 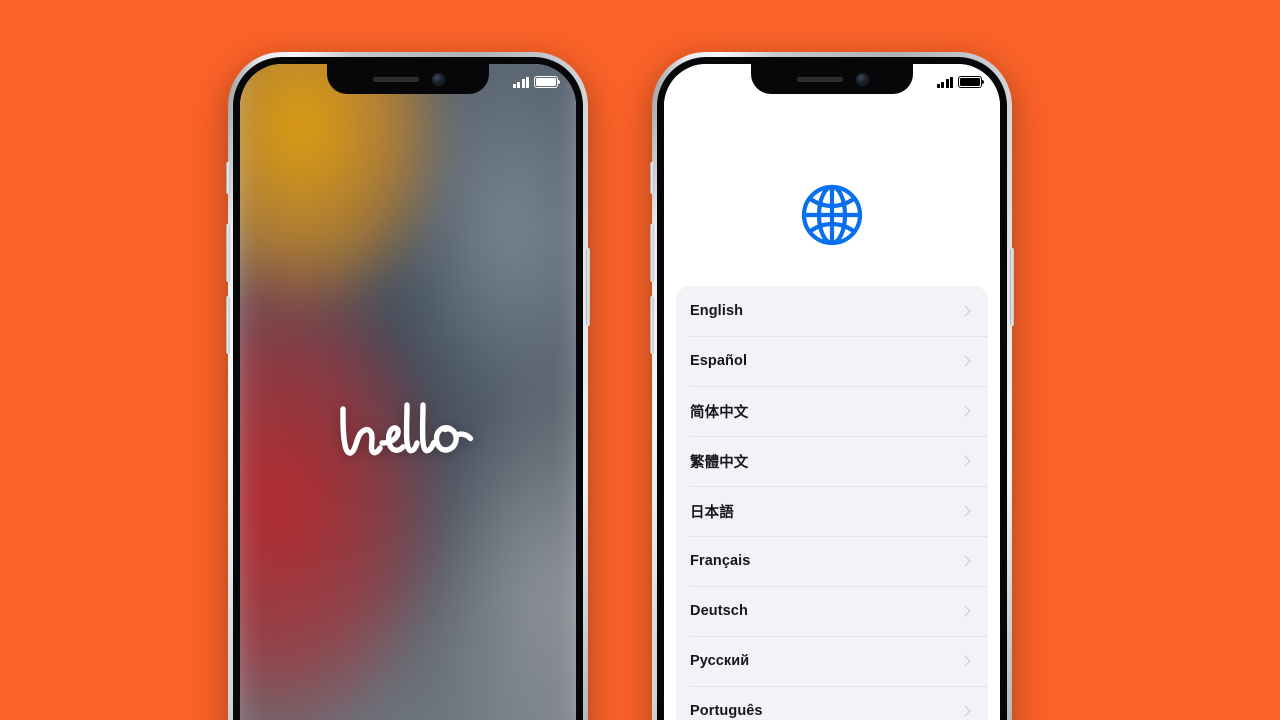 I want to click on language-label: Español, so click(x=719, y=361).